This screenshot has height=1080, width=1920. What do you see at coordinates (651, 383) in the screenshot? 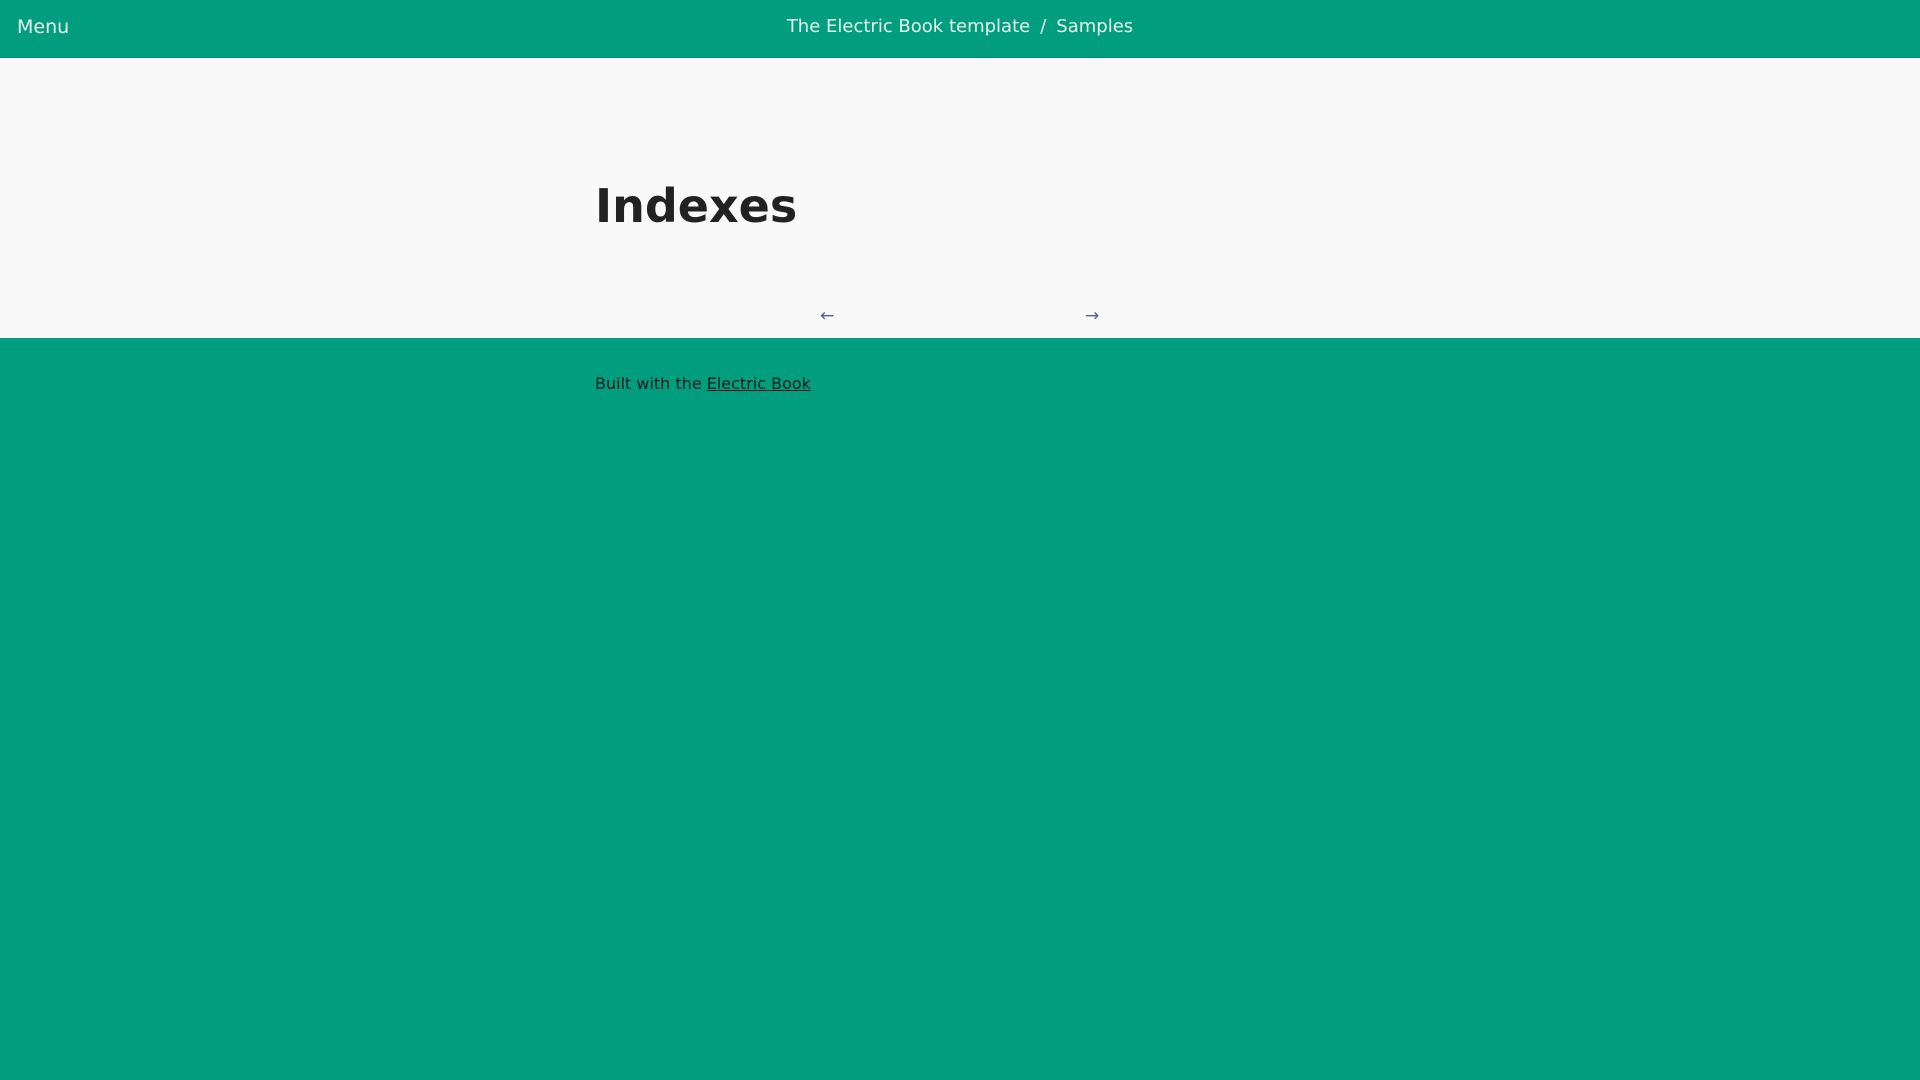
I see `footer-credit-prefix: Built with the` at bounding box center [651, 383].